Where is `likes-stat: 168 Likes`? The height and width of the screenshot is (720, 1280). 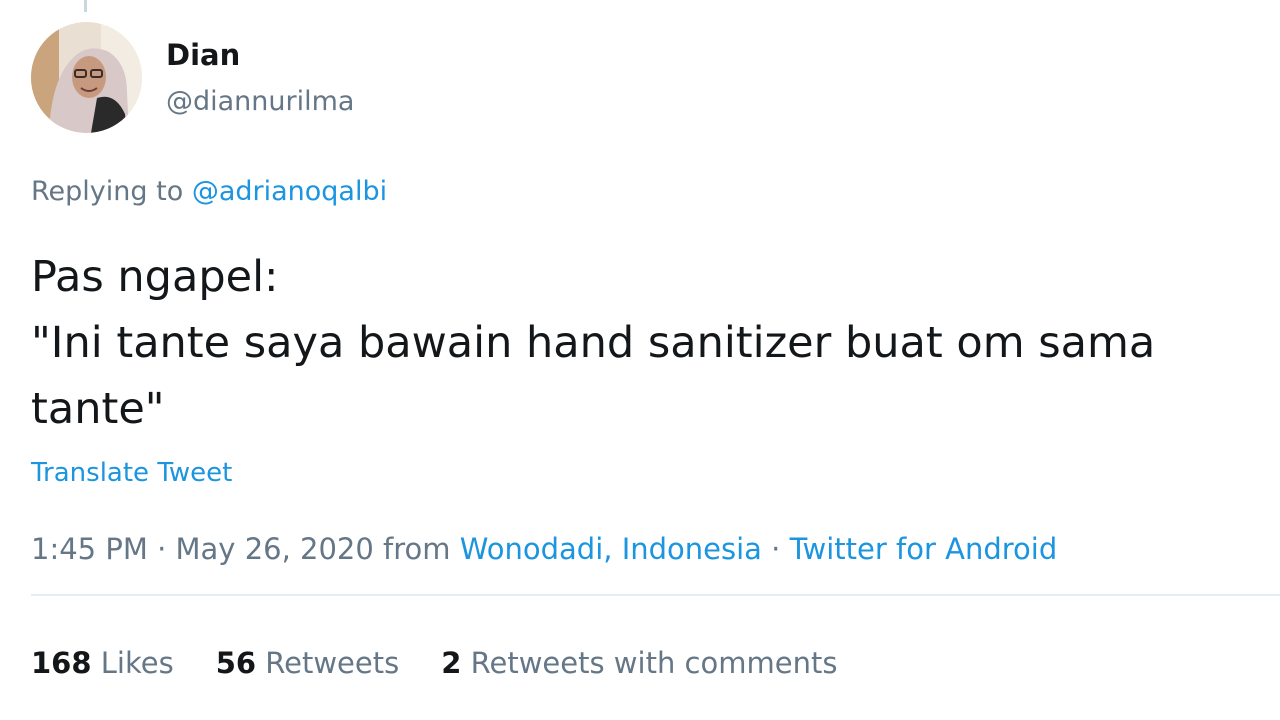
likes-stat: 168 Likes is located at coordinates (102, 663).